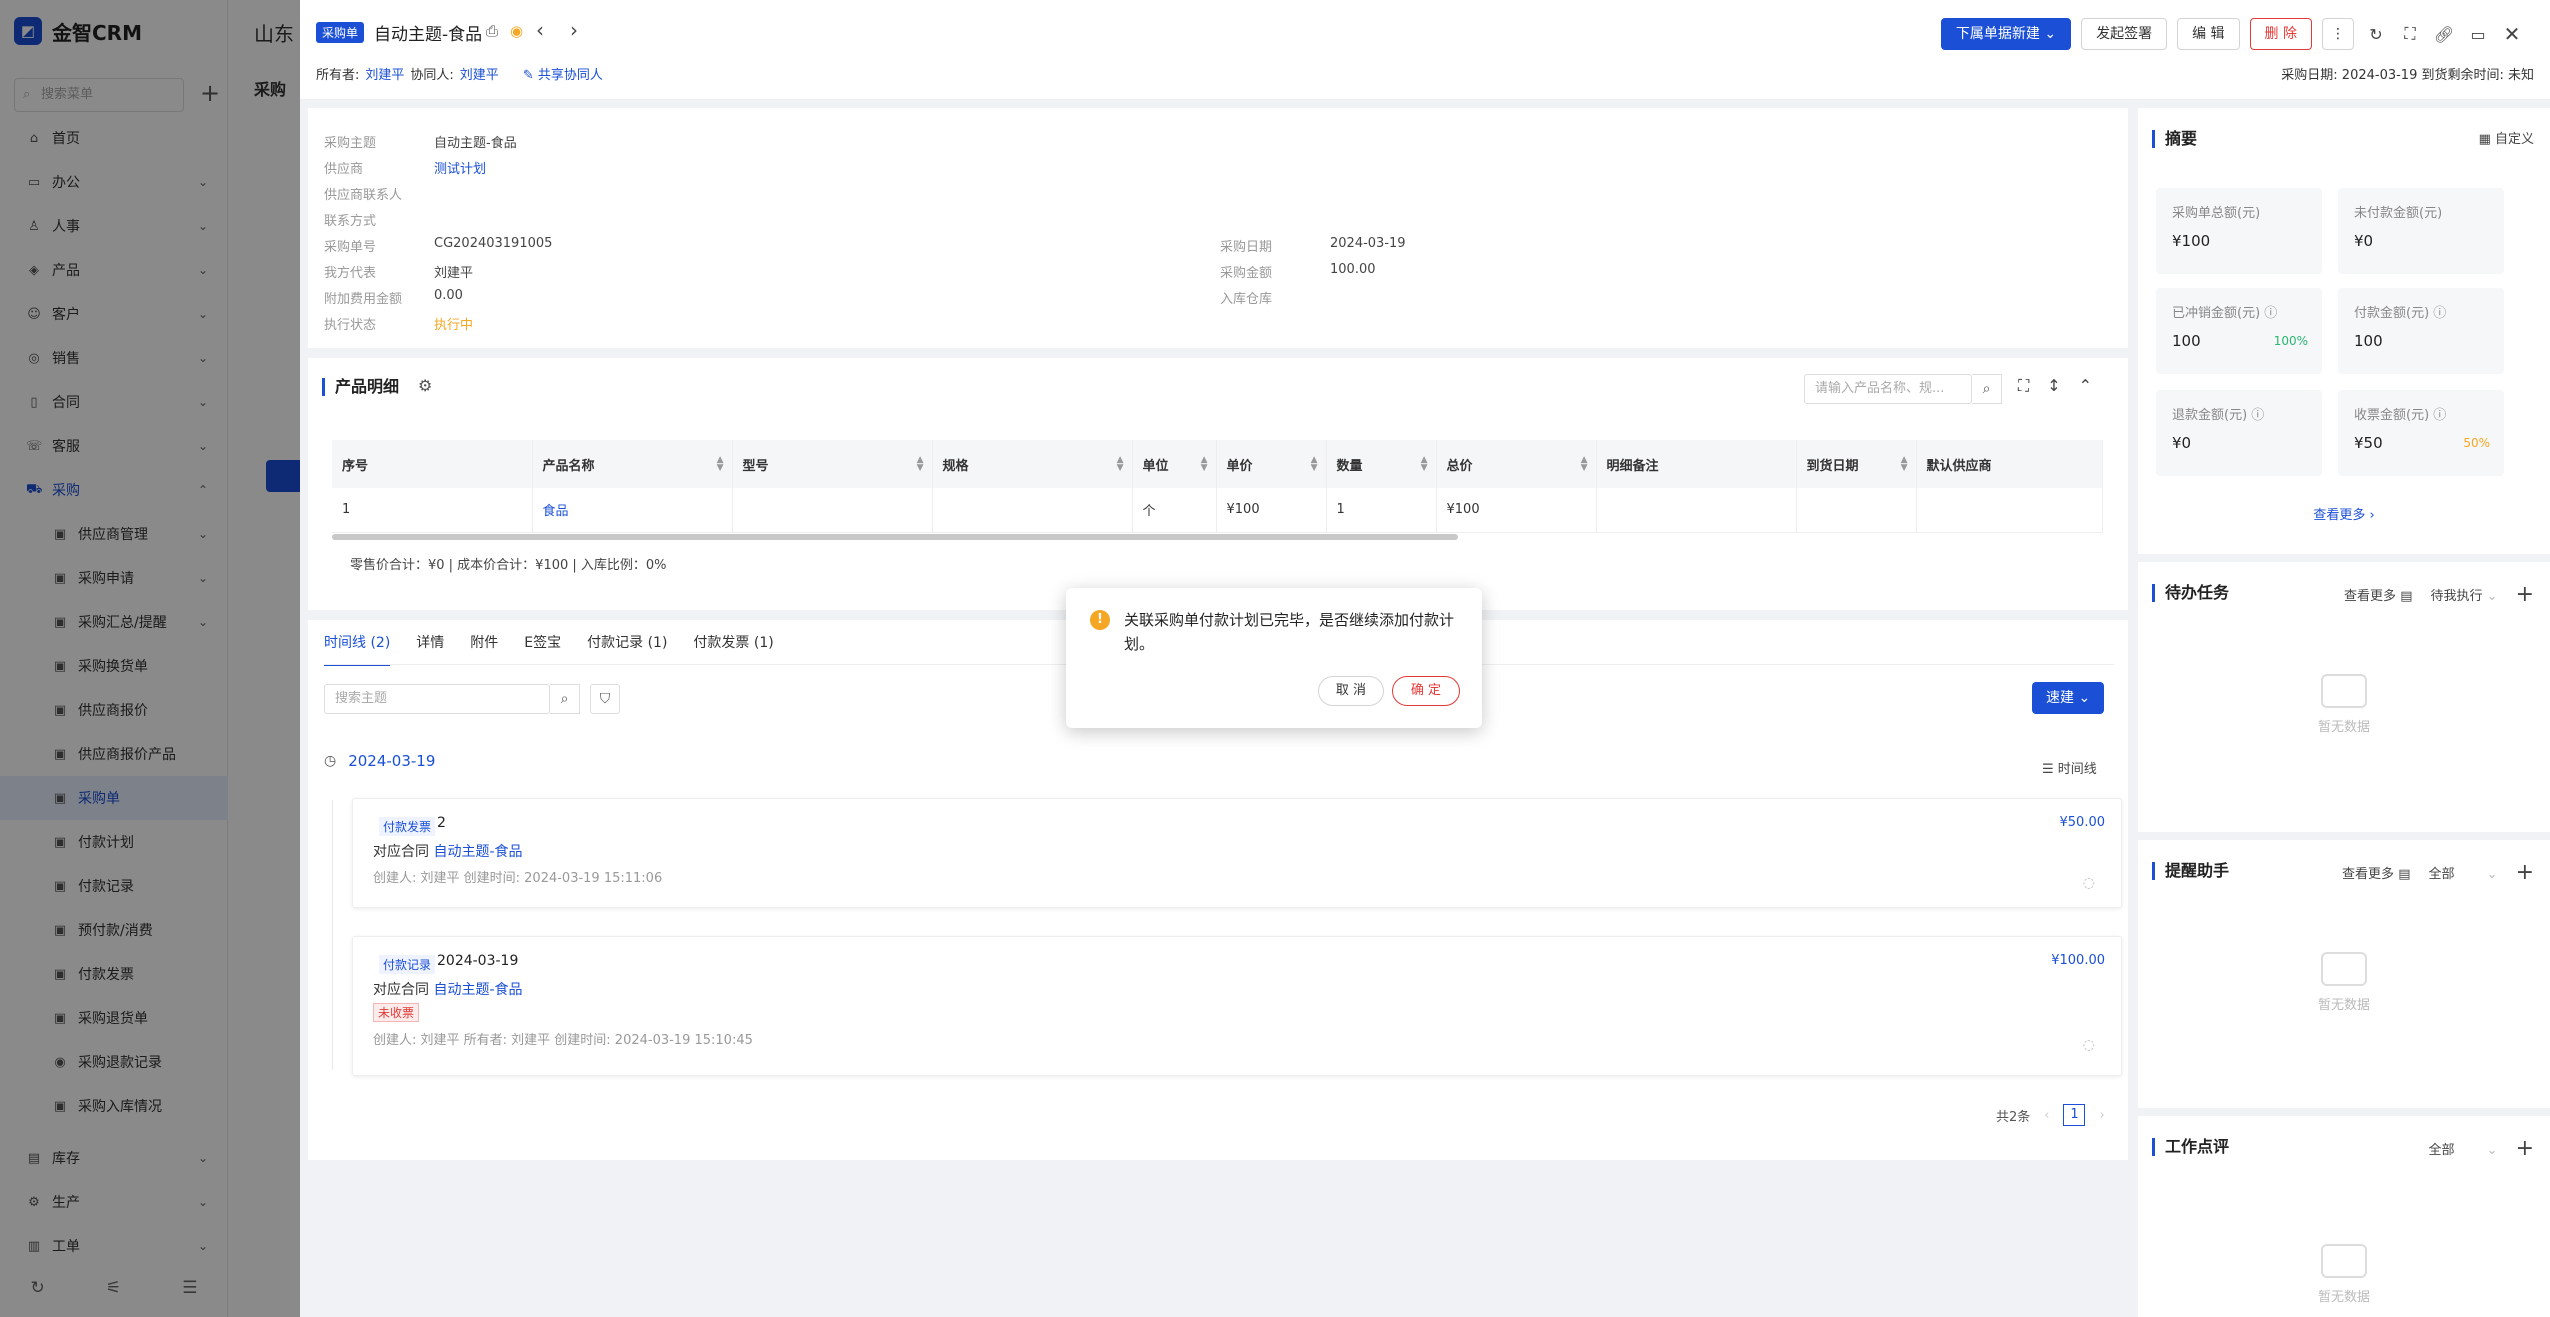 Image resolution: width=2550 pixels, height=1317 pixels. Describe the element at coordinates (563, 73) in the screenshot. I see `share-collaborators-link: ✎ 共享协同人` at that location.